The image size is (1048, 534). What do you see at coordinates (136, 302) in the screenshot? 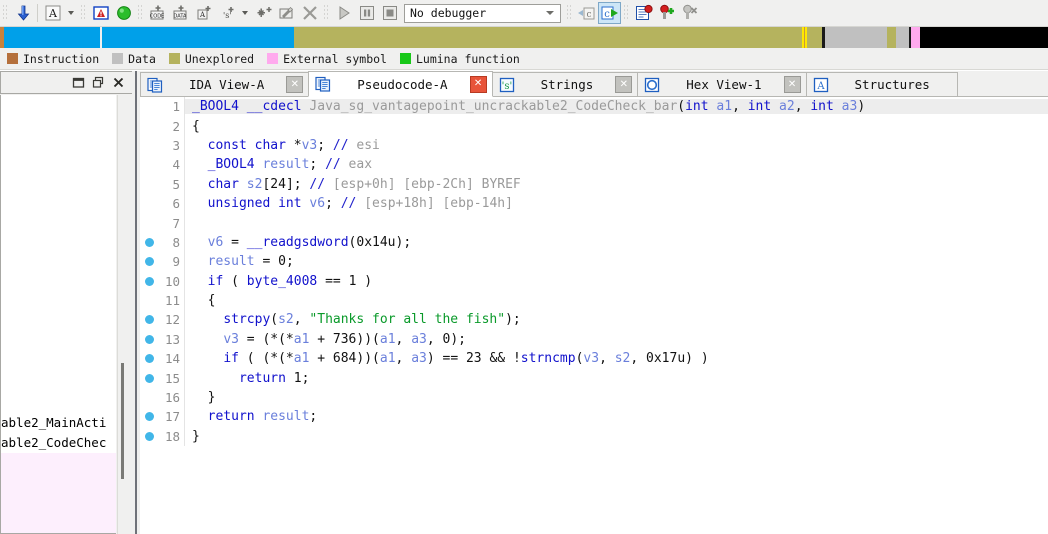
I see `panel-splitter` at bounding box center [136, 302].